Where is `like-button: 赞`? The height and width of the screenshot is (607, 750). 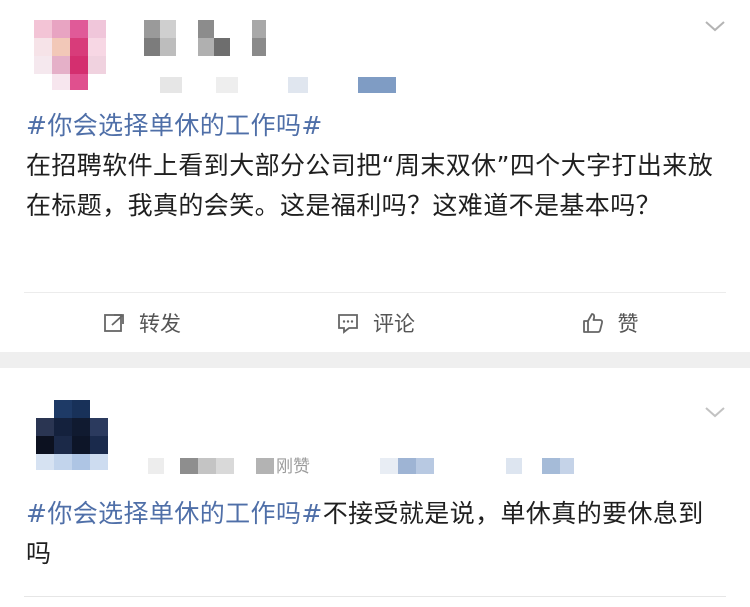 like-button: 赞 is located at coordinates (609, 322).